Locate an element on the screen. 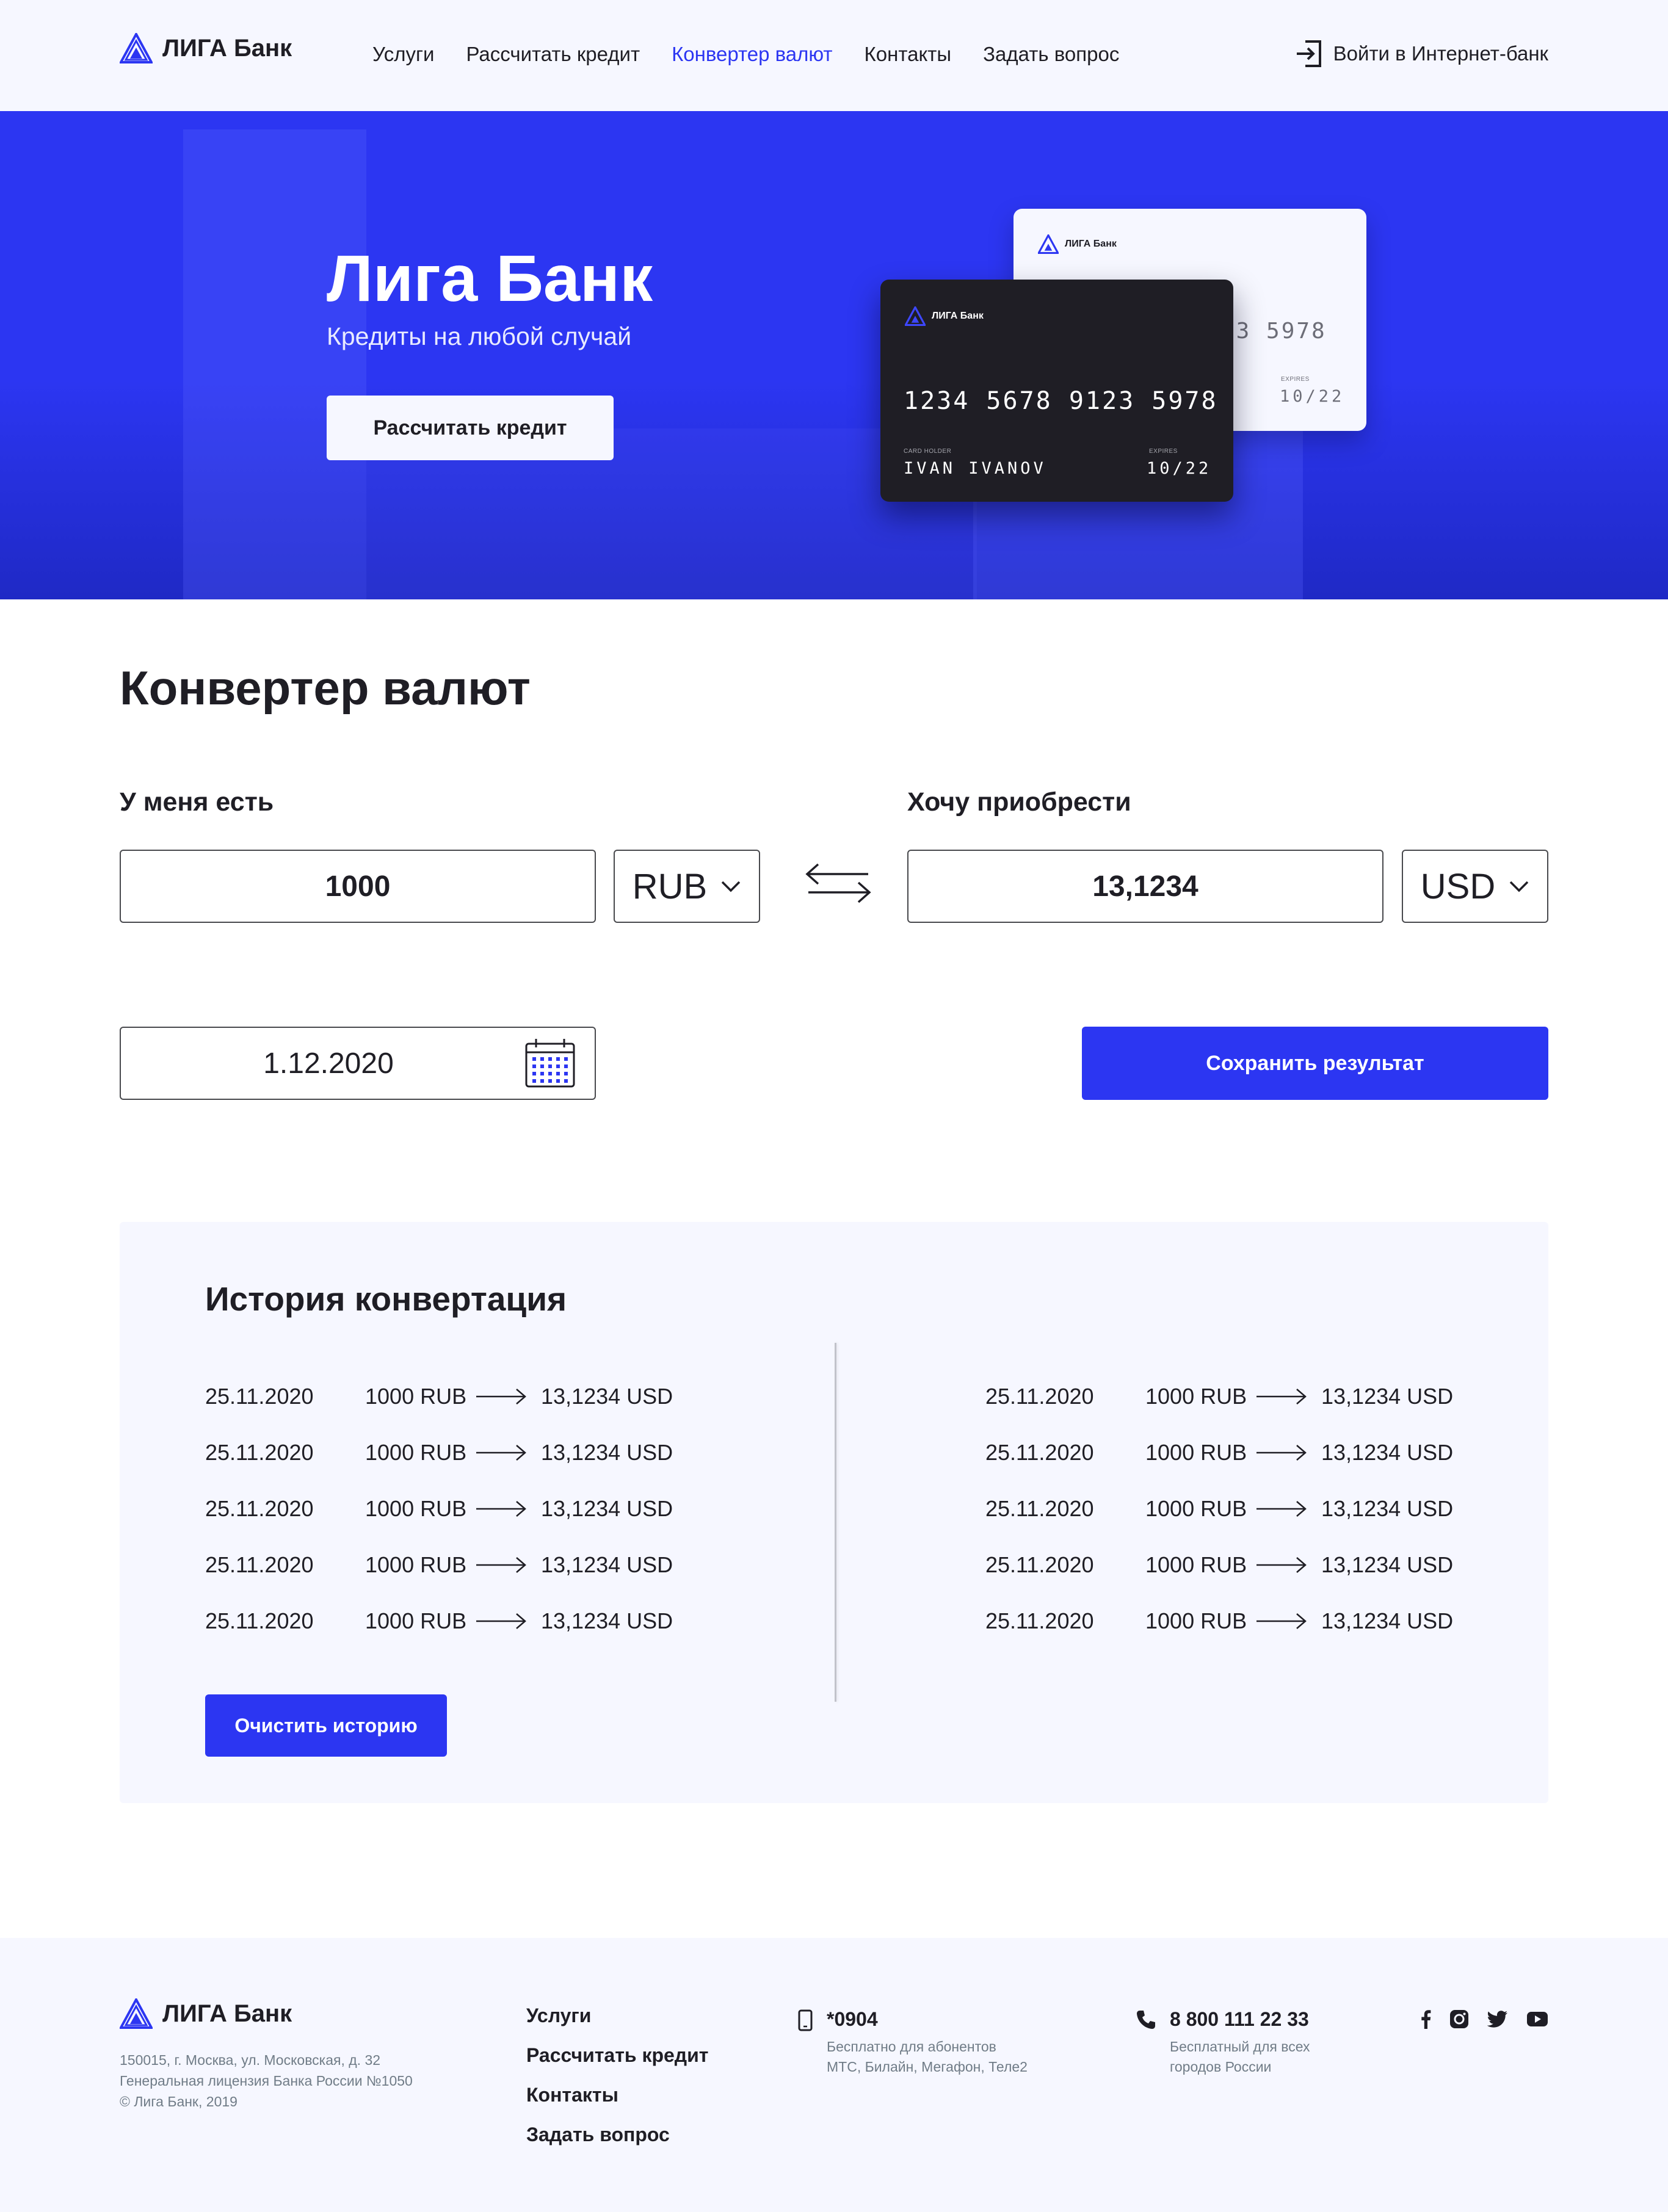 This screenshot has height=2212, width=1668. want-label: Хочу приобрести is located at coordinates (1019, 802).